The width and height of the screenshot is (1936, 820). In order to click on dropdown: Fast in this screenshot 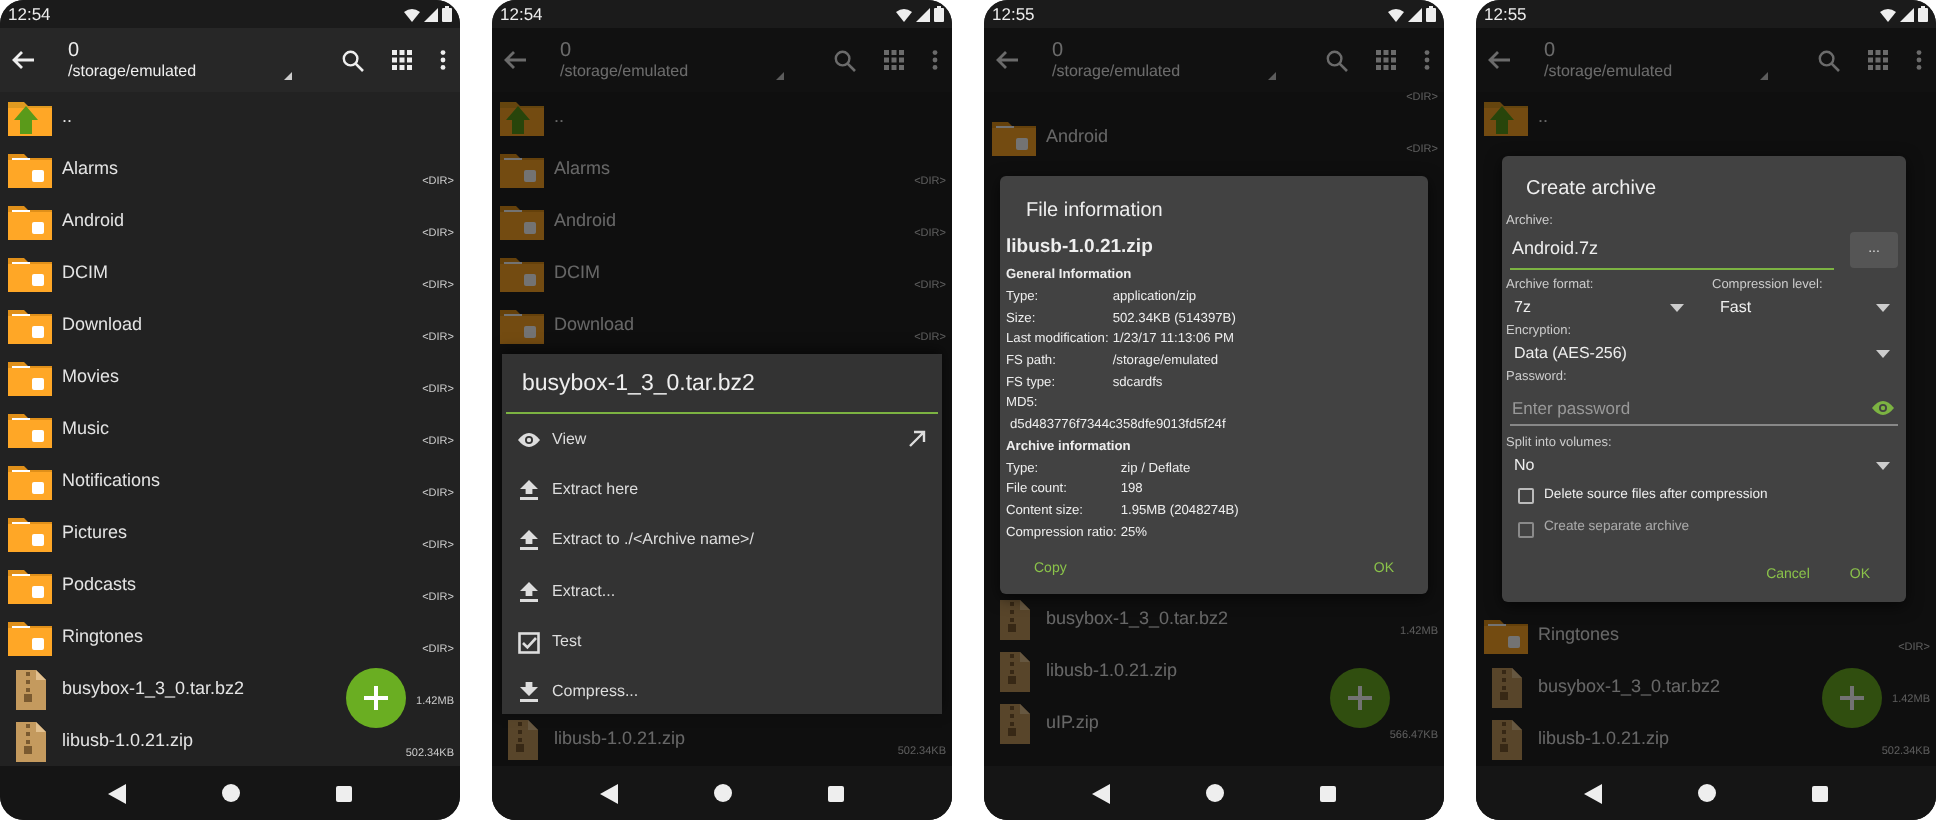, I will do `click(1805, 307)`.